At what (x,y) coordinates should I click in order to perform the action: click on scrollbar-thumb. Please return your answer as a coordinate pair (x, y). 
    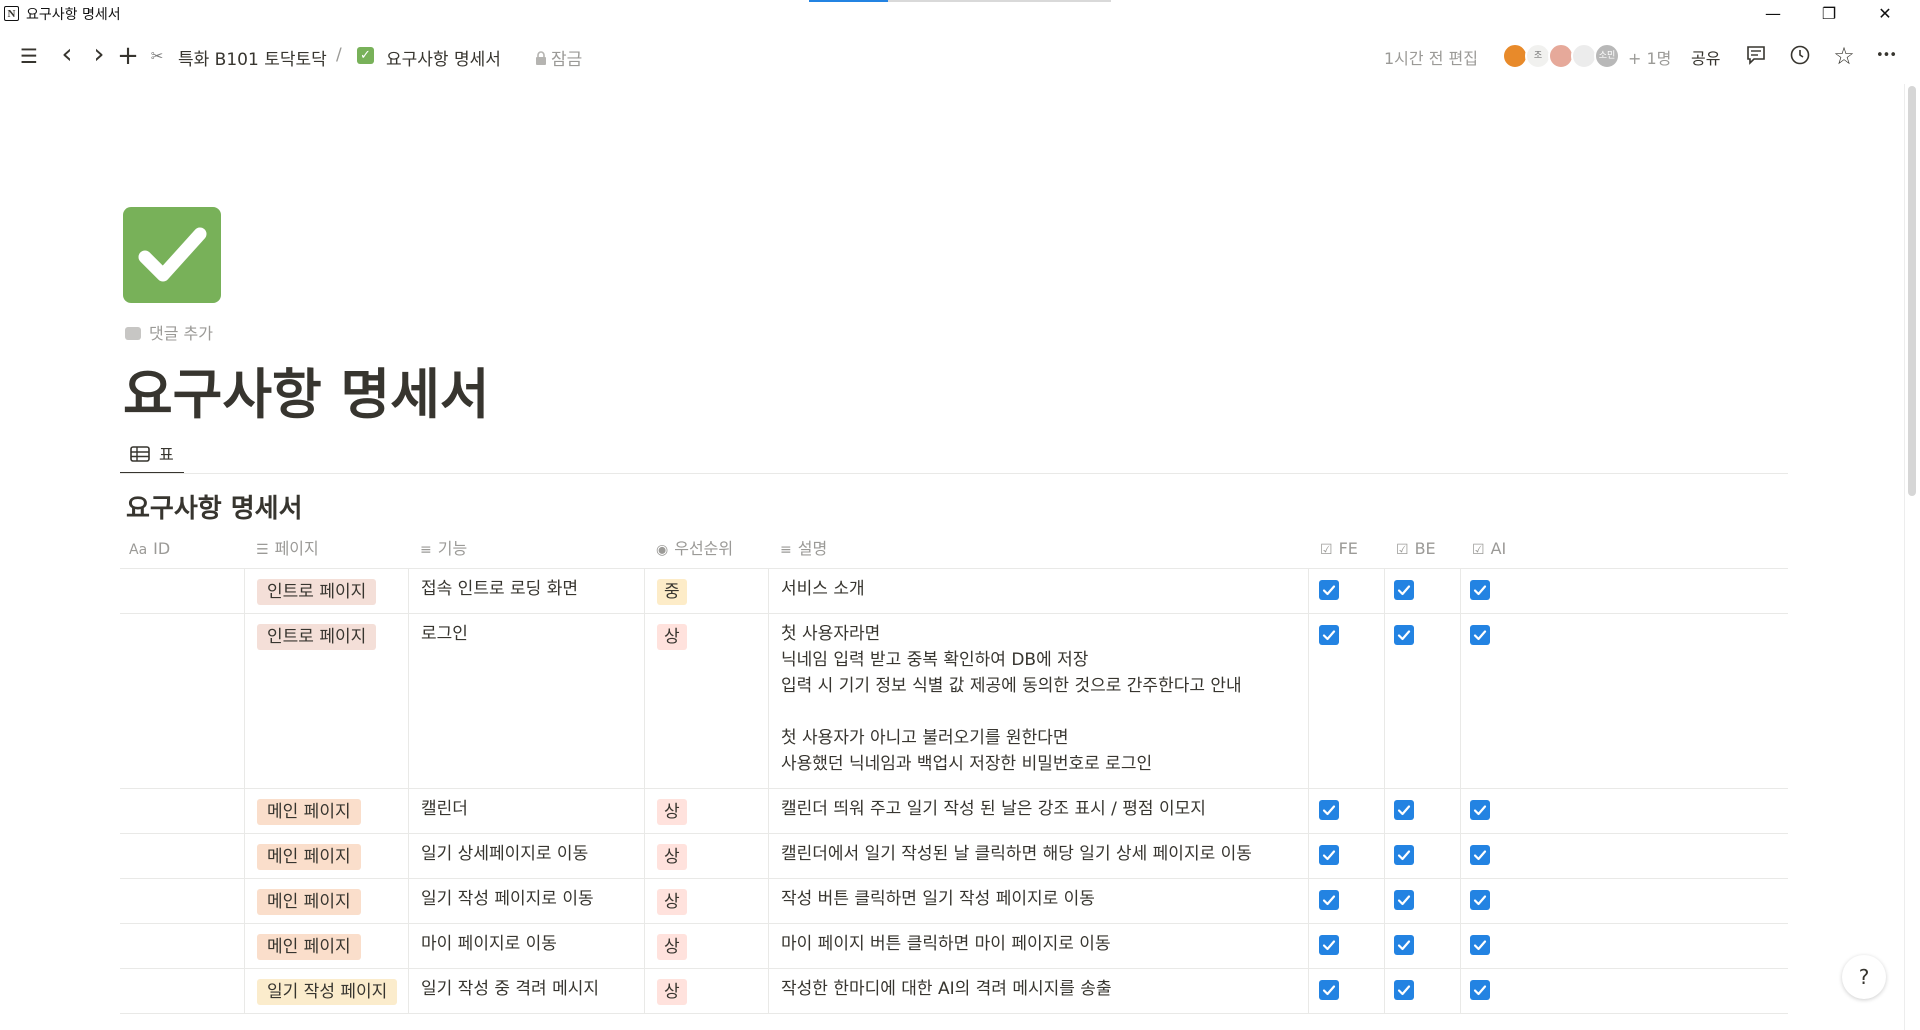
    Looking at the image, I should click on (1912, 291).